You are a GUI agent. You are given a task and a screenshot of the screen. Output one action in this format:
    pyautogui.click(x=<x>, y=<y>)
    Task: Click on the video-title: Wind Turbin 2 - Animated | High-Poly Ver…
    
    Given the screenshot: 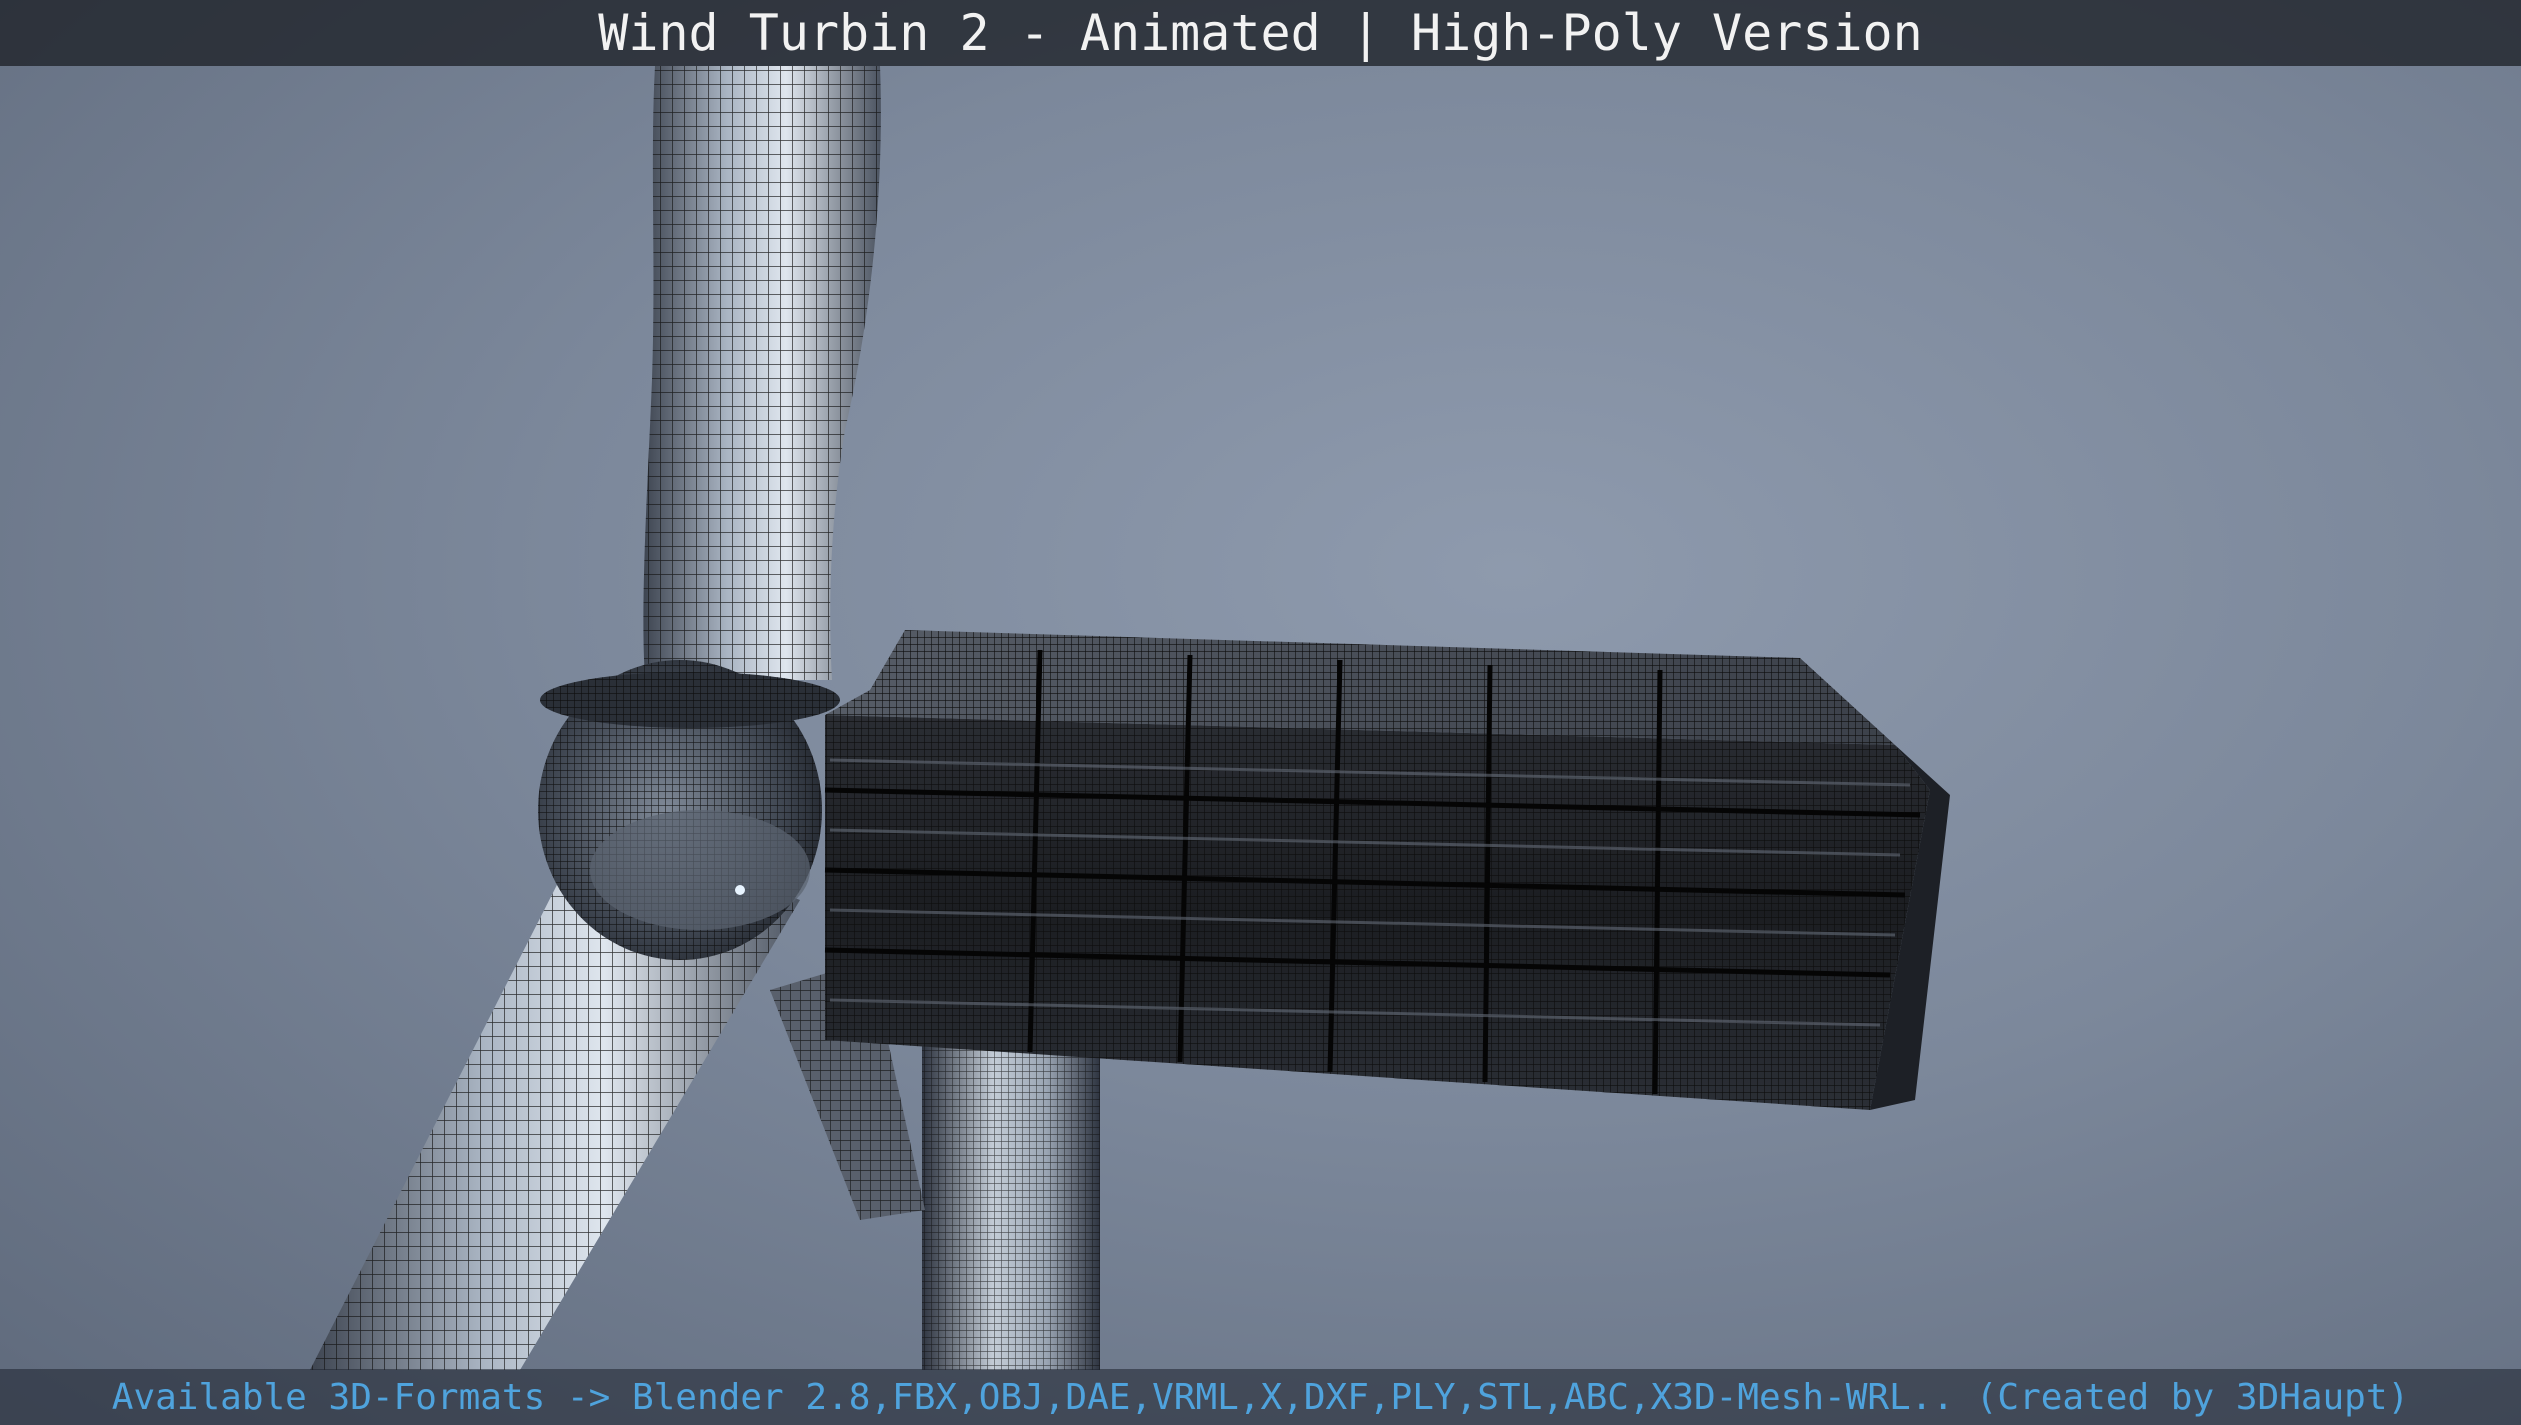 What is the action you would take?
    pyautogui.click(x=1260, y=33)
    